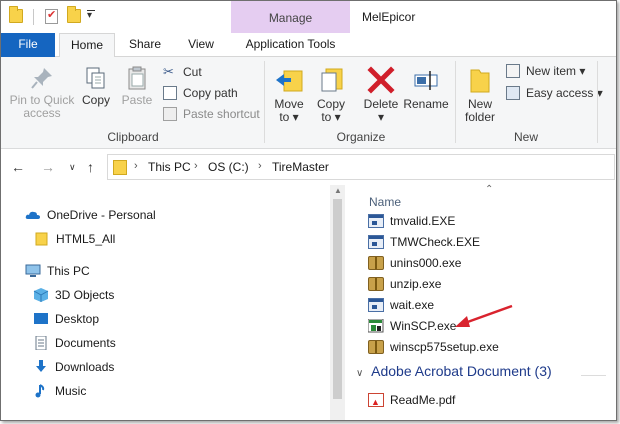  What do you see at coordinates (426, 104) in the screenshot?
I see `rename-label: Rename` at bounding box center [426, 104].